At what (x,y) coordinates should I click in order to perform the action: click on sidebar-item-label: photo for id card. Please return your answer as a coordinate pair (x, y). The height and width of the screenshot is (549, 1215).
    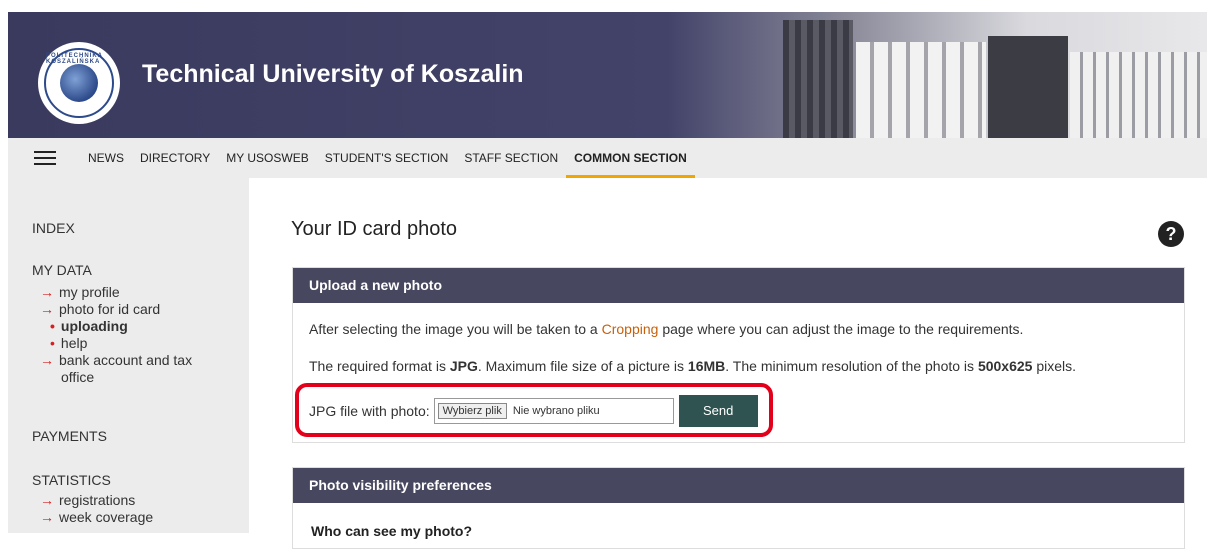
    Looking at the image, I should click on (110, 309).